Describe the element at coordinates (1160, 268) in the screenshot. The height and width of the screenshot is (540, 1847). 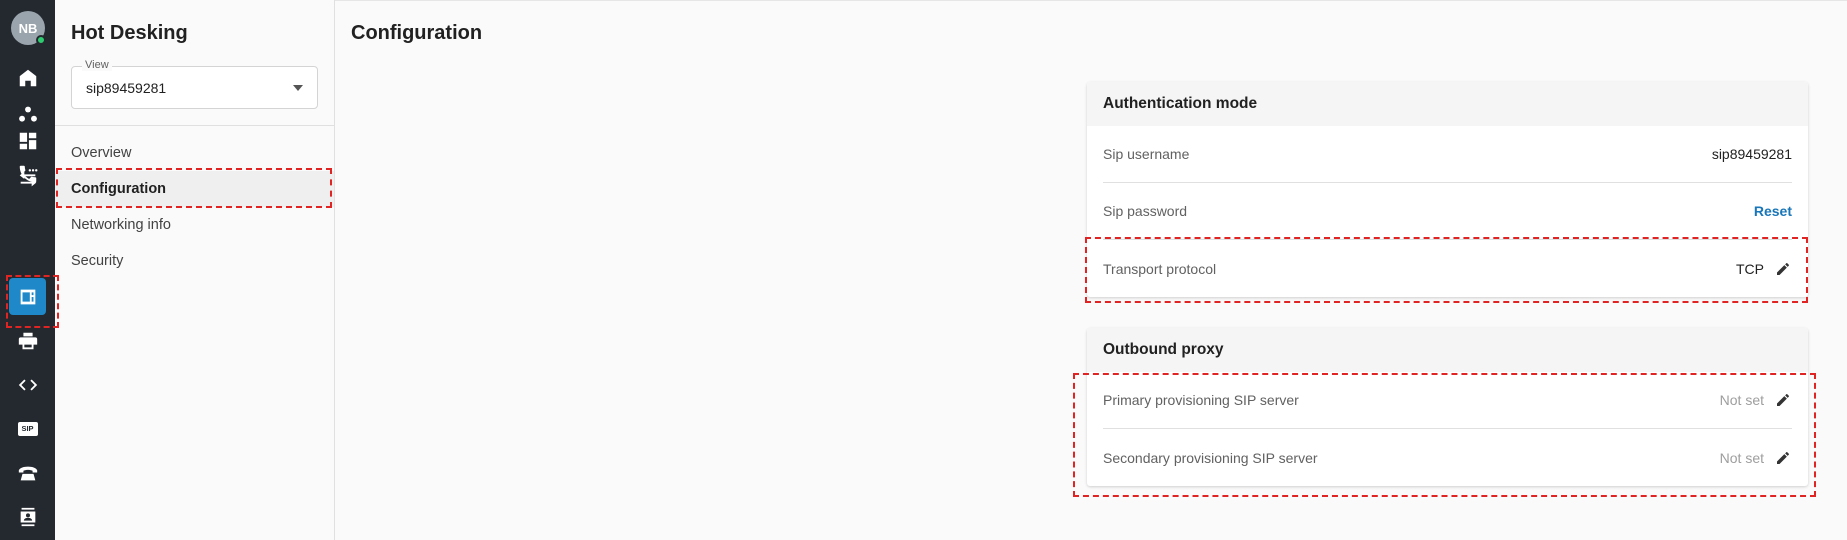
I see `row-label: Transport protocol` at that location.